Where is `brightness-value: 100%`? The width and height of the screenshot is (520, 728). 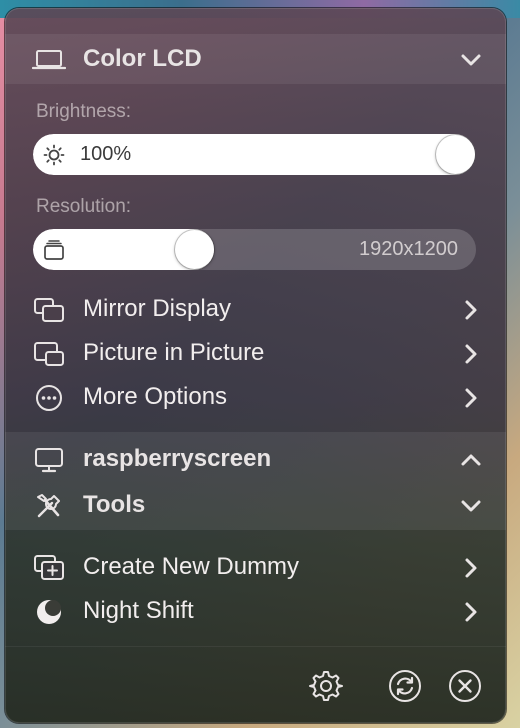 brightness-value: 100% is located at coordinates (106, 154).